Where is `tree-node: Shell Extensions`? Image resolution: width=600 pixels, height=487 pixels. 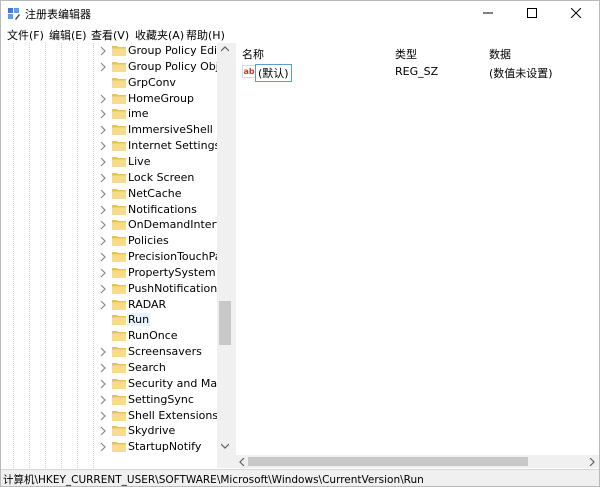 tree-node: Shell Extensions is located at coordinates (109, 416).